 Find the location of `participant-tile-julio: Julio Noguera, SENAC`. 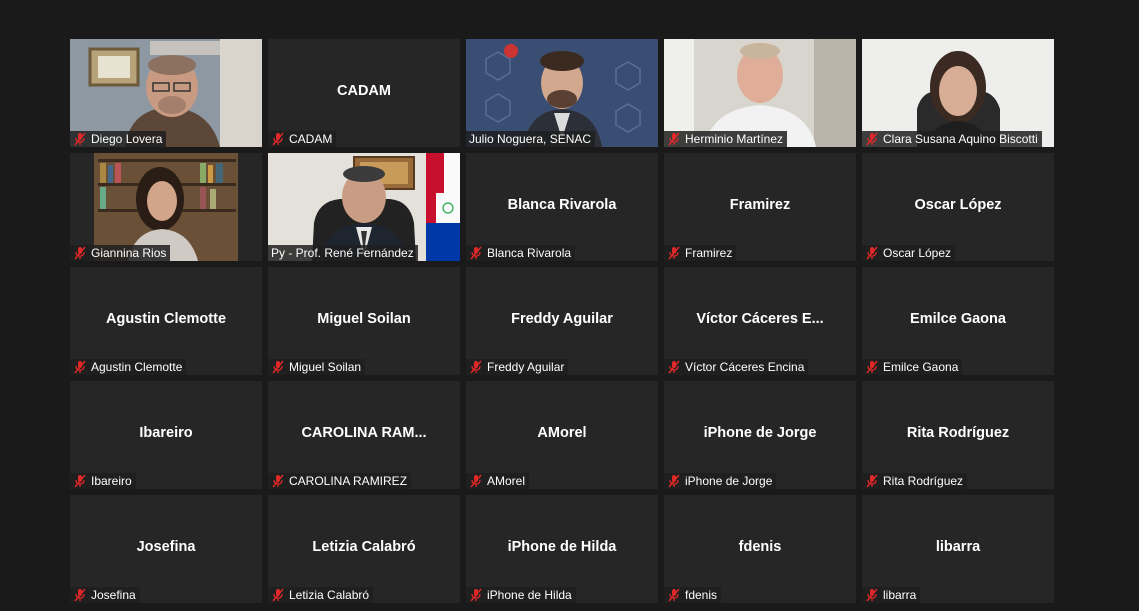

participant-tile-julio: Julio Noguera, SENAC is located at coordinates (562, 93).